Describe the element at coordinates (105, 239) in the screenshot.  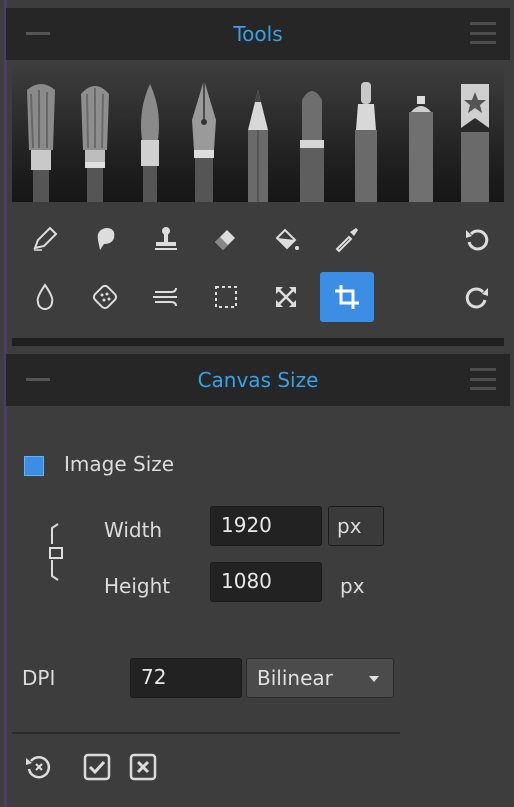
I see `smudge-tool-icon` at that location.